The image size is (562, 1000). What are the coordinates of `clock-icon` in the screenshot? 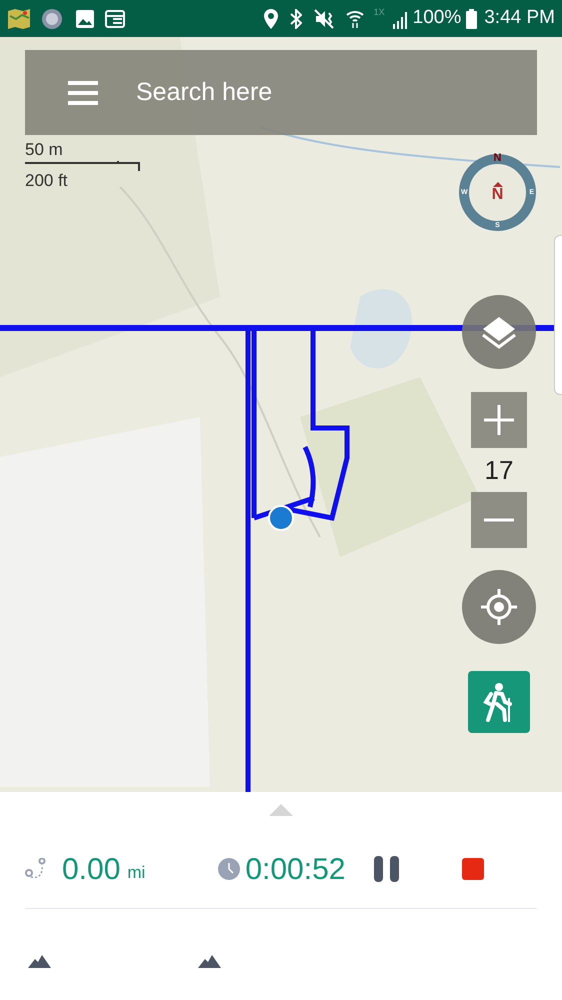 It's located at (229, 869).